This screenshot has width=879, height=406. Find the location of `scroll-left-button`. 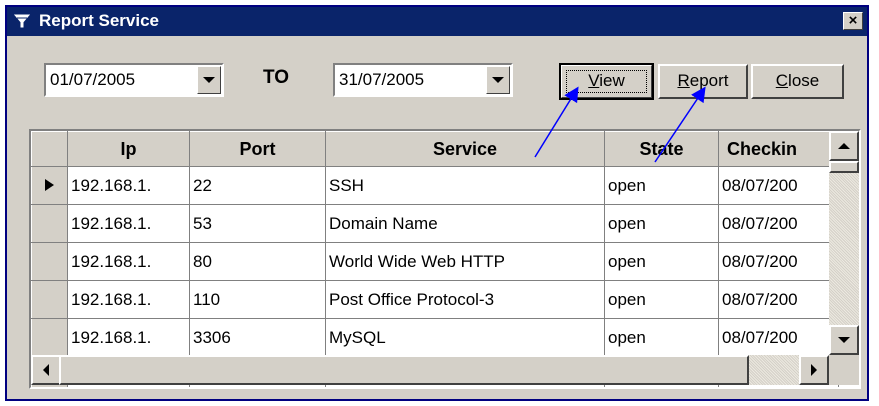

scroll-left-button is located at coordinates (46, 370).